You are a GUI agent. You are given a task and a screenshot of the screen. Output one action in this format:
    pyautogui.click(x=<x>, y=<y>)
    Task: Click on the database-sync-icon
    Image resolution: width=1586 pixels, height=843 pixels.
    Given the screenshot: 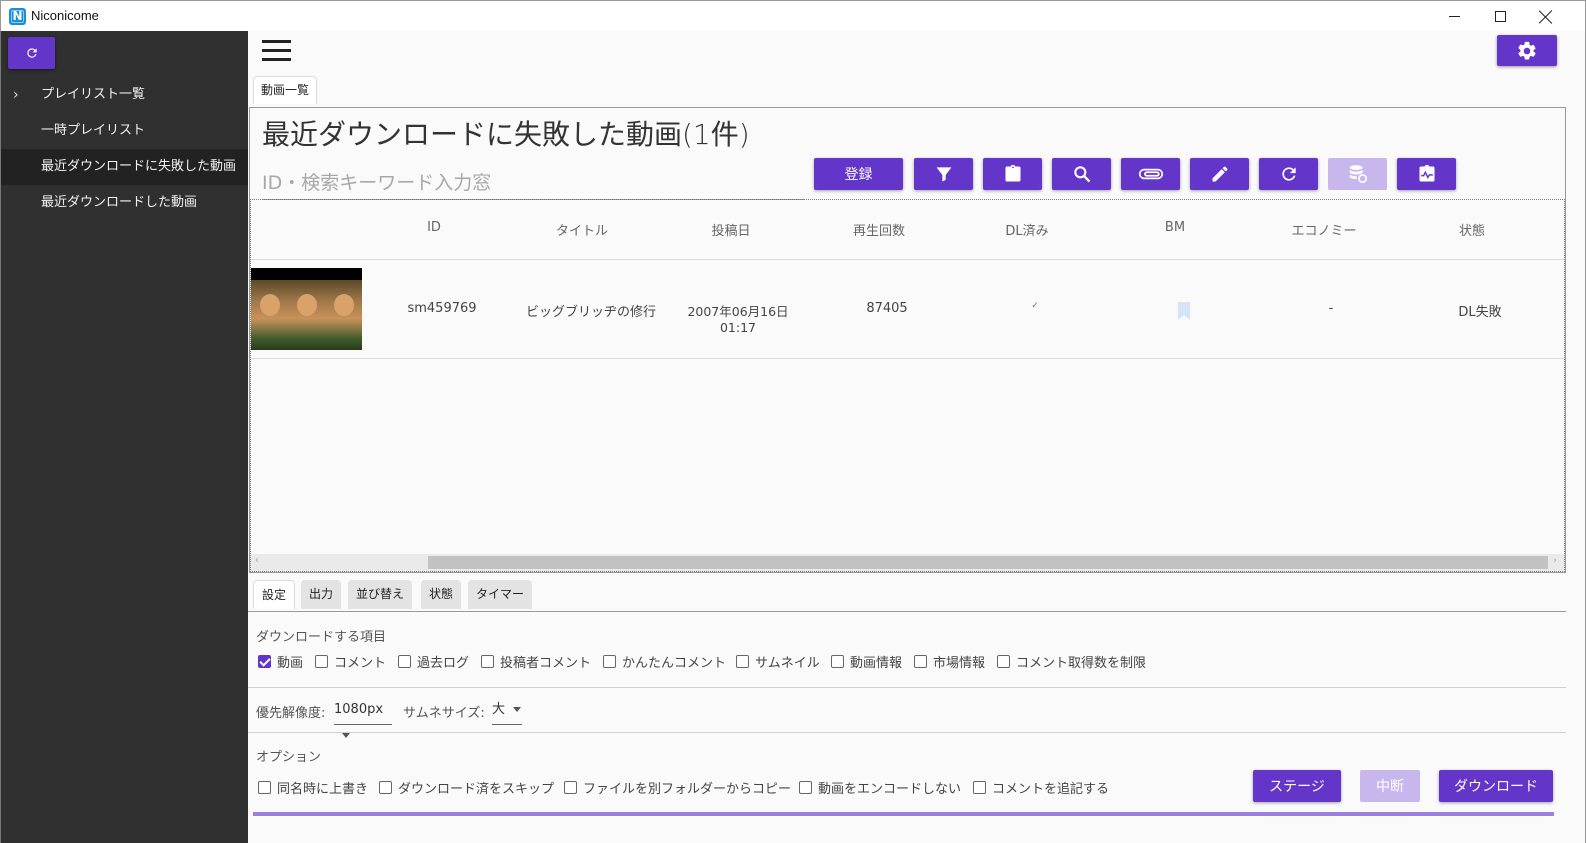 What is the action you would take?
    pyautogui.click(x=1358, y=174)
    